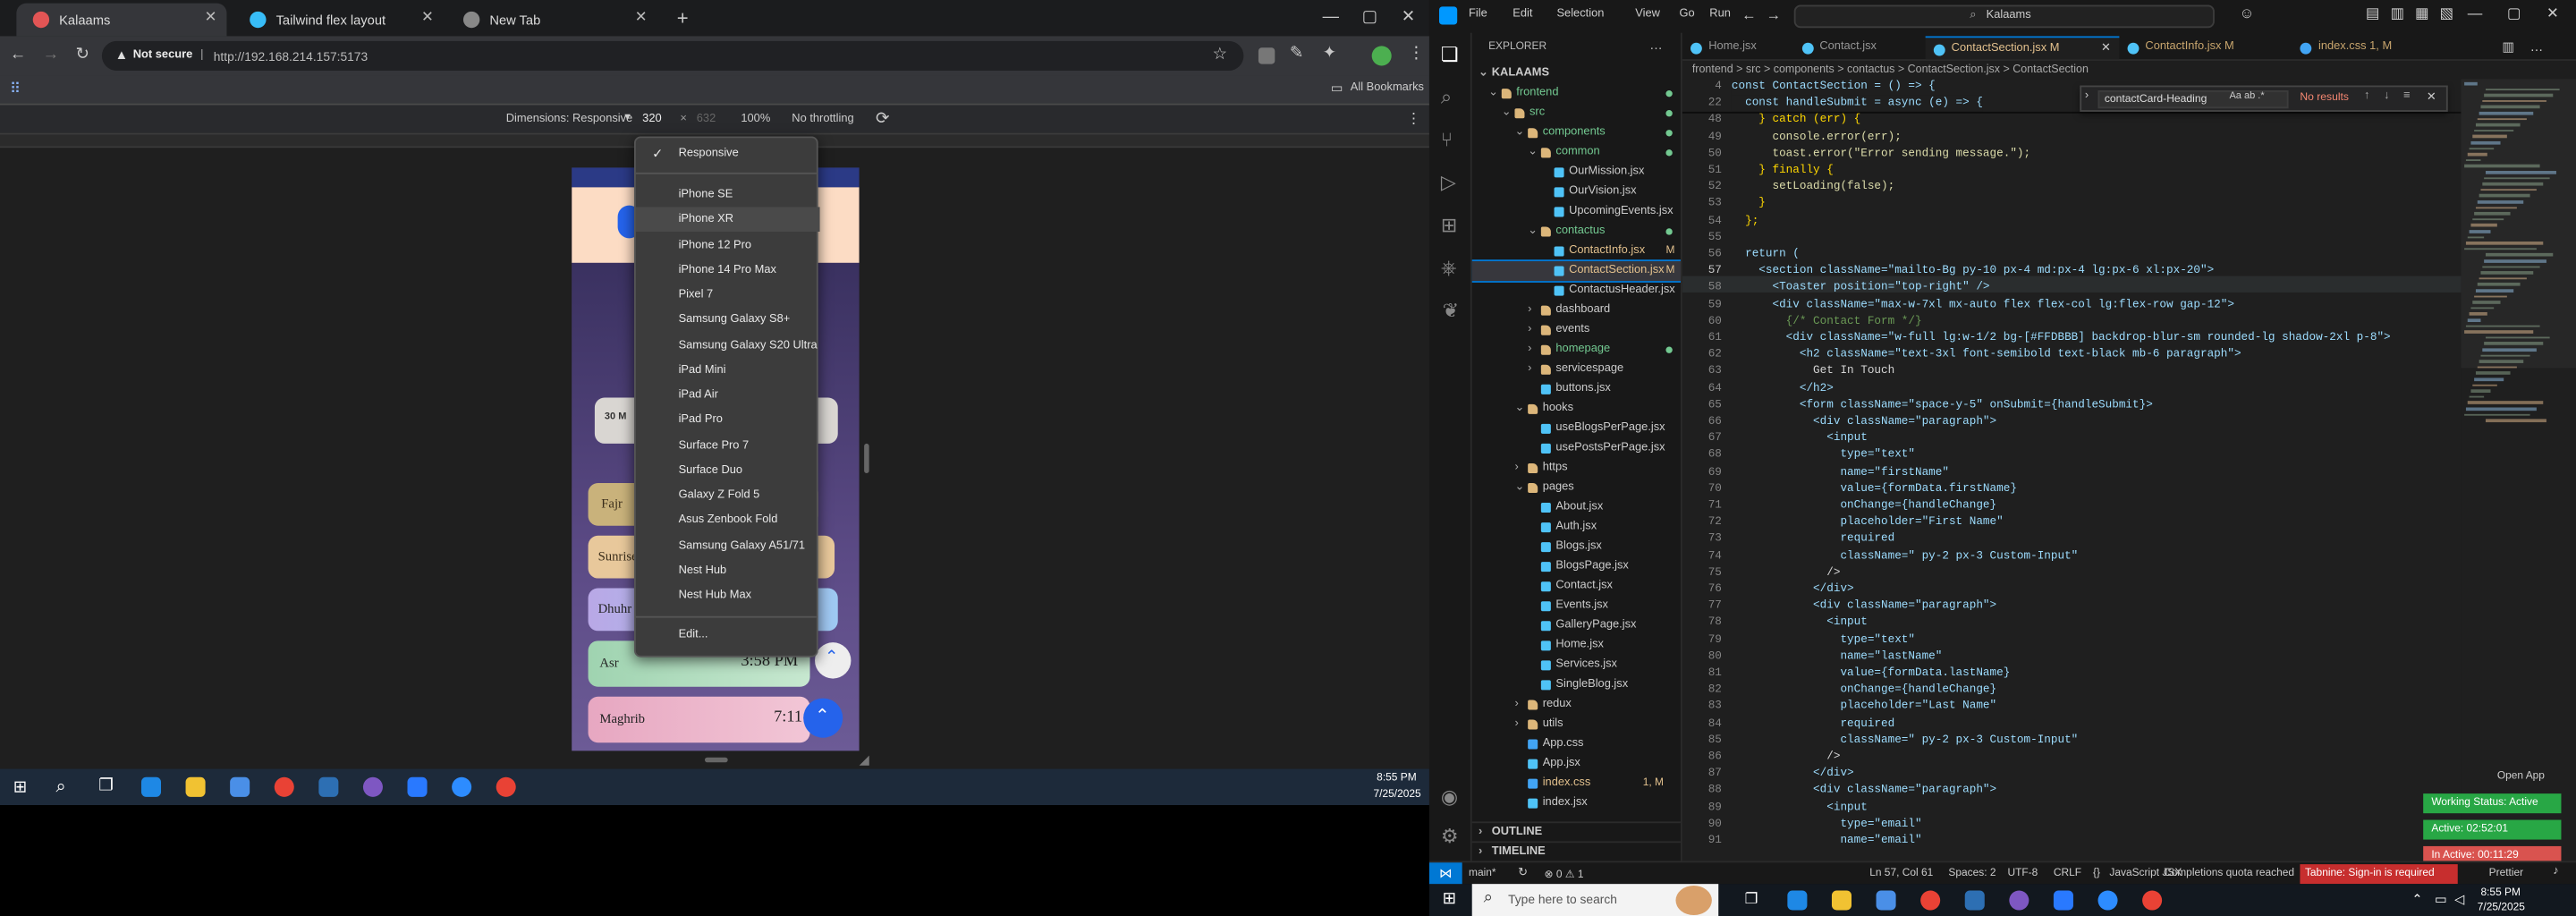 This screenshot has height=916, width=2576. I want to click on device-menu-item: iPad Air, so click(728, 395).